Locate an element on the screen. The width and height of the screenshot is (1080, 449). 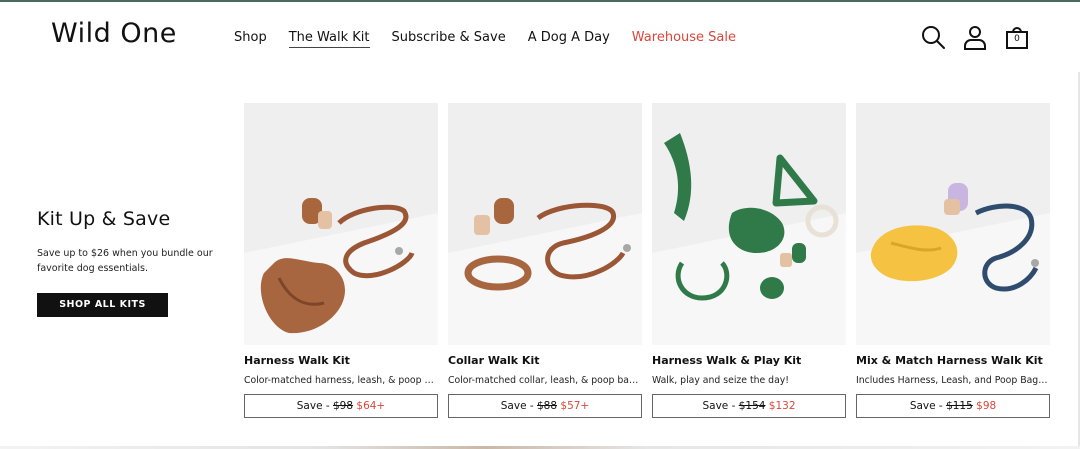
nav-item-subscribe: Subscribe & Save is located at coordinates (449, 39).